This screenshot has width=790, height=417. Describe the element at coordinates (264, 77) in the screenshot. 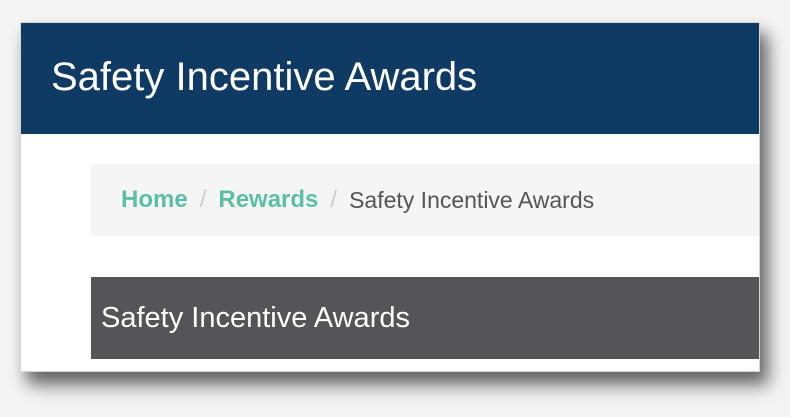

I see `page-title: Safety Incentive Awards` at that location.